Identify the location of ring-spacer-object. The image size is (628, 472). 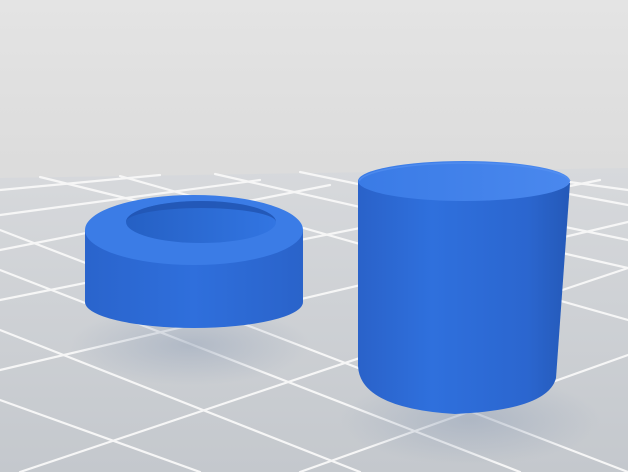
(194, 261).